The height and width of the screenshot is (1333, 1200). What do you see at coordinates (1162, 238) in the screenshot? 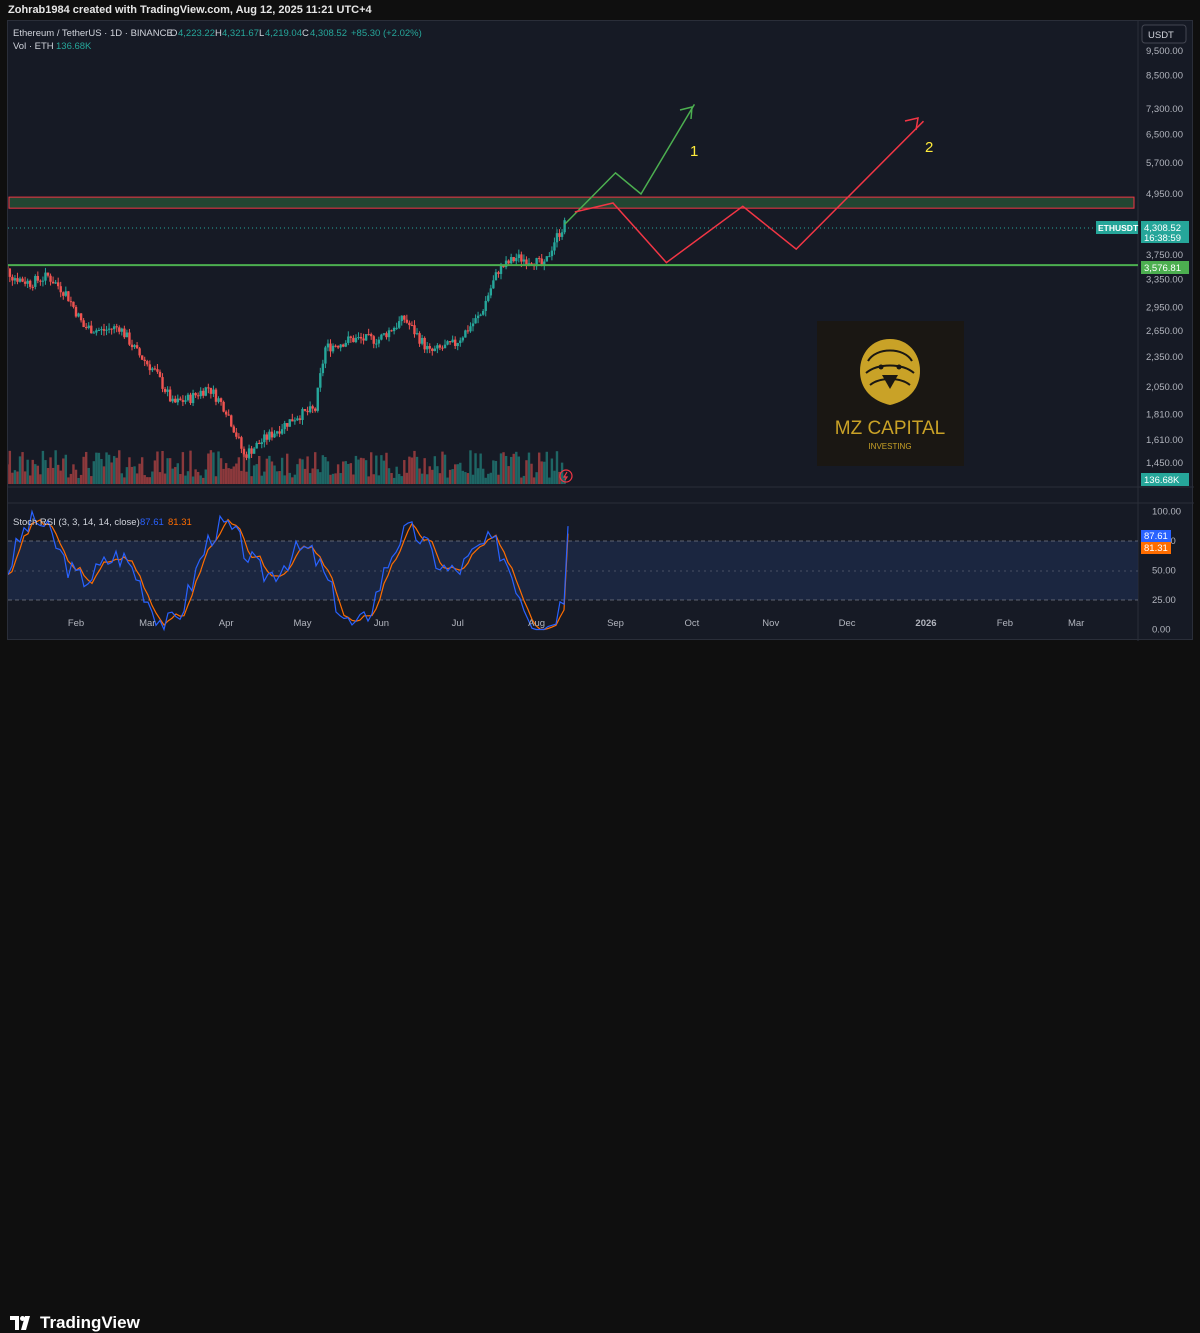
I see `price-badge-countdown: 16:38:59` at bounding box center [1162, 238].